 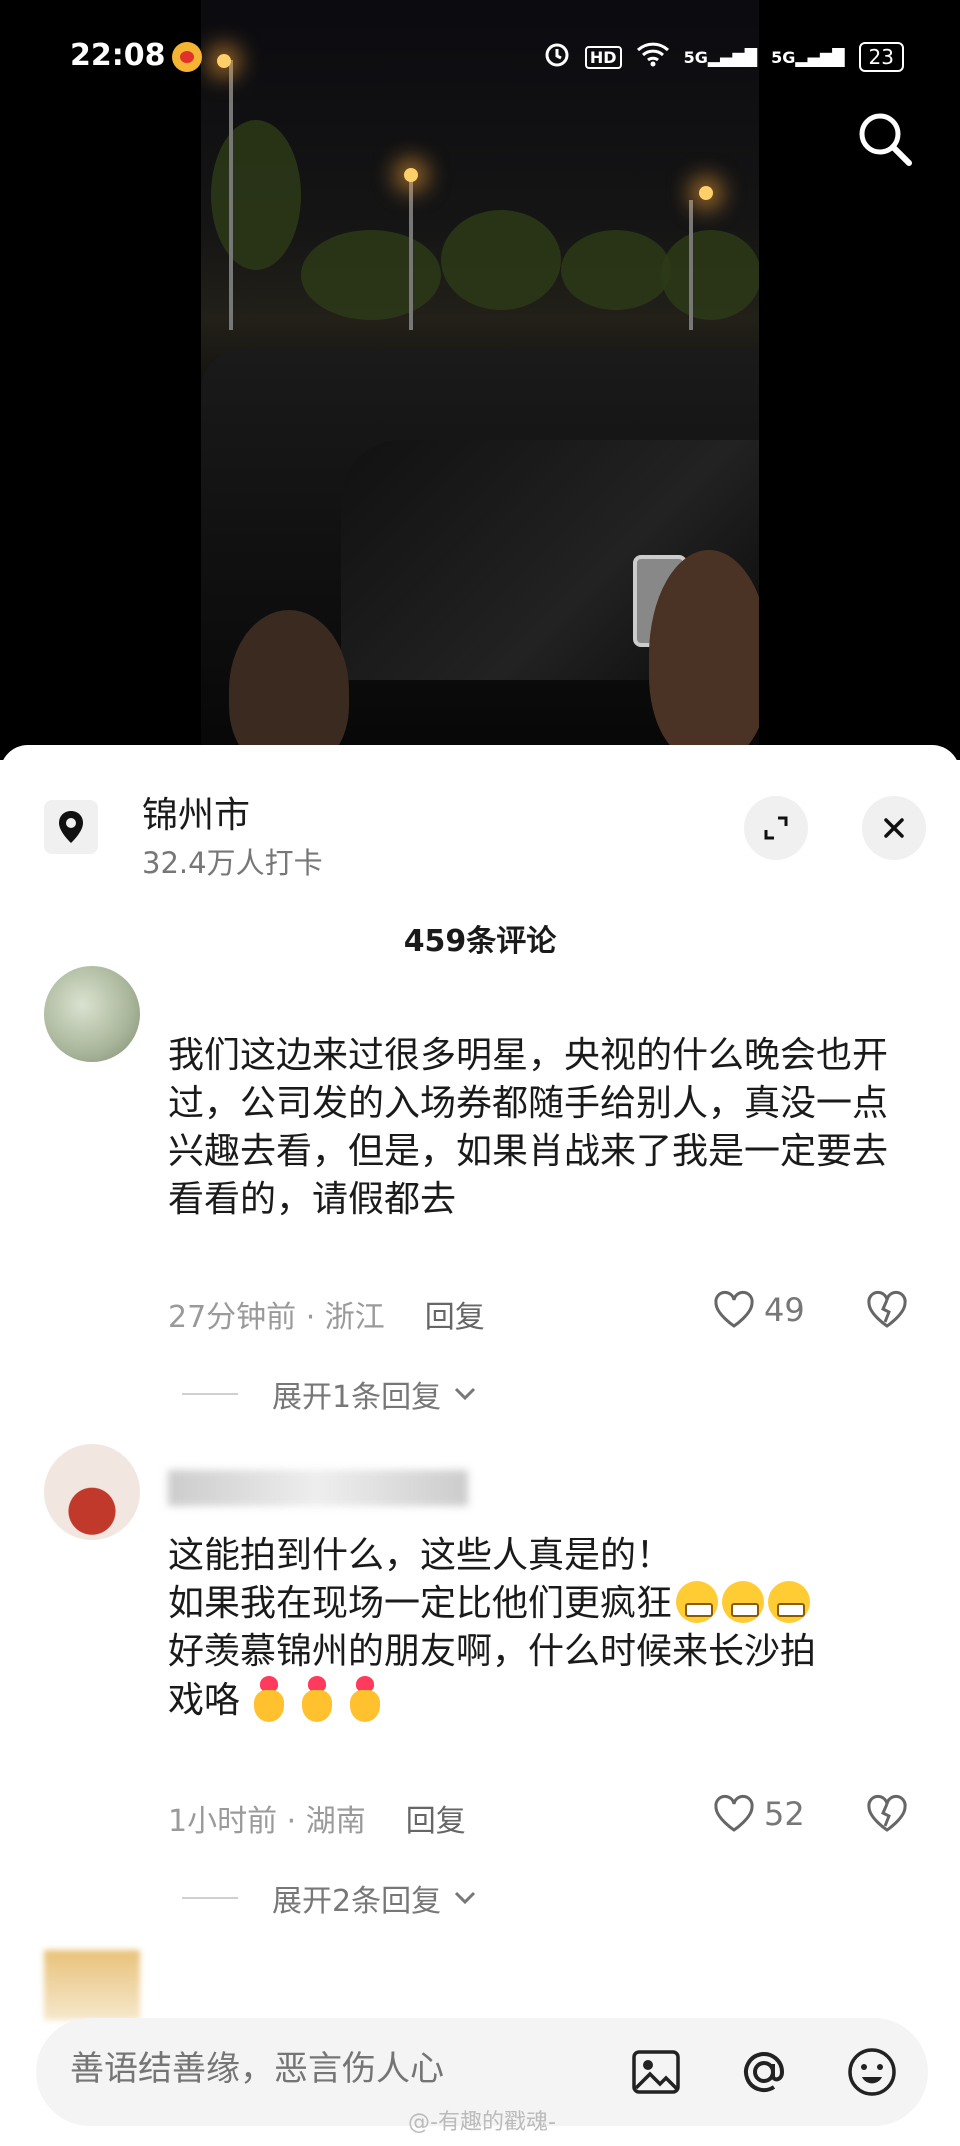 I want to click on like-count: 49, so click(x=784, y=1310).